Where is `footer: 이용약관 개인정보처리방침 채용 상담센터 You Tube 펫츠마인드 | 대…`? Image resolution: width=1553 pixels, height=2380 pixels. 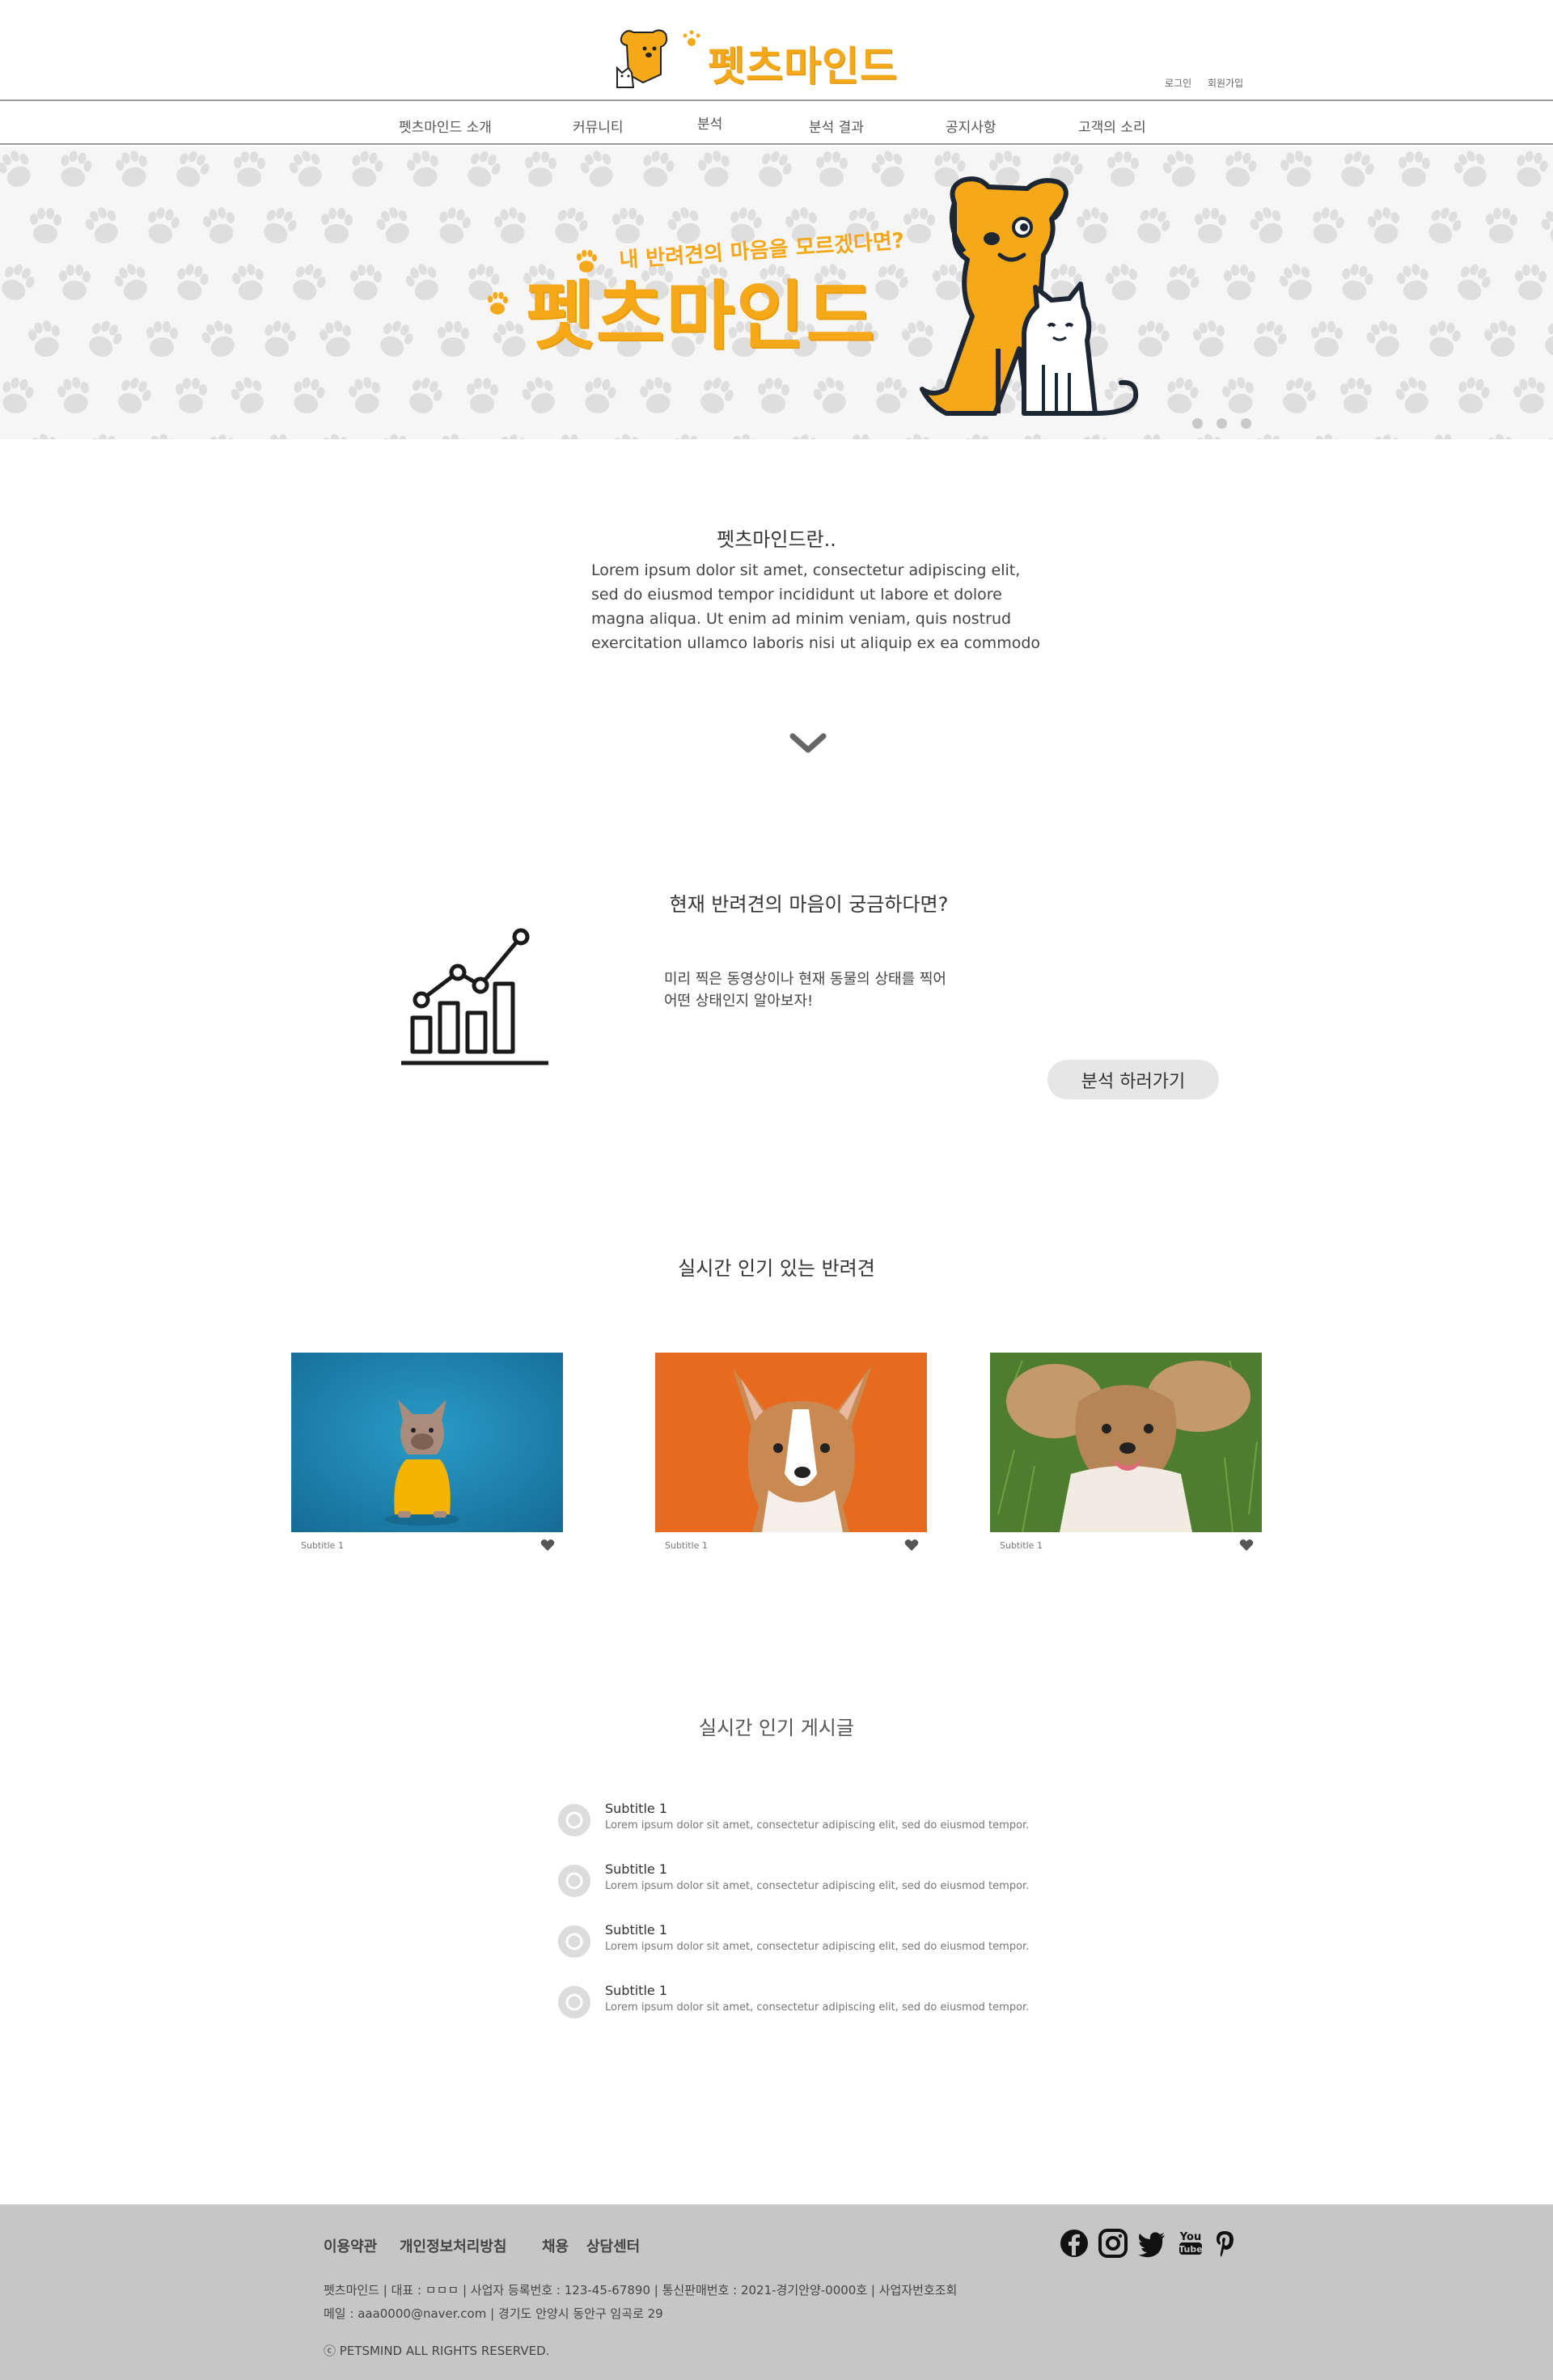 footer: 이용약관 개인정보처리방침 채용 상담센터 You Tube 펫츠마인드 | 대… is located at coordinates (777, 2292).